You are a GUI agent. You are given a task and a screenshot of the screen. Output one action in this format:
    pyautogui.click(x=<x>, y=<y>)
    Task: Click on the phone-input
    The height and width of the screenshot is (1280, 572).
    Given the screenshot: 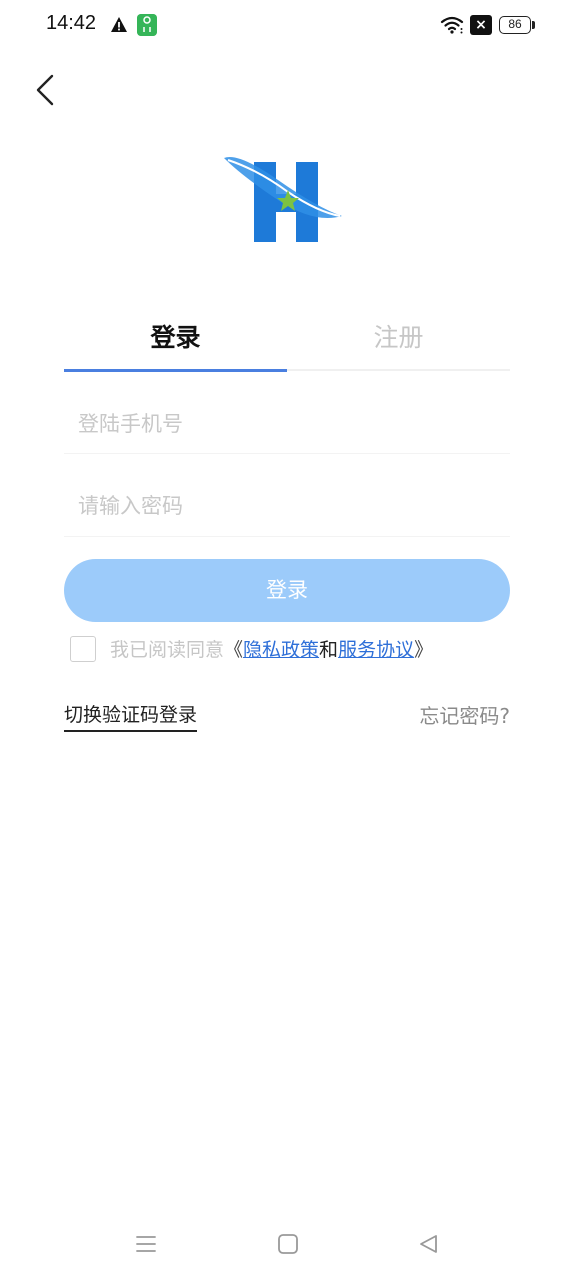 What is the action you would take?
    pyautogui.click(x=287, y=424)
    